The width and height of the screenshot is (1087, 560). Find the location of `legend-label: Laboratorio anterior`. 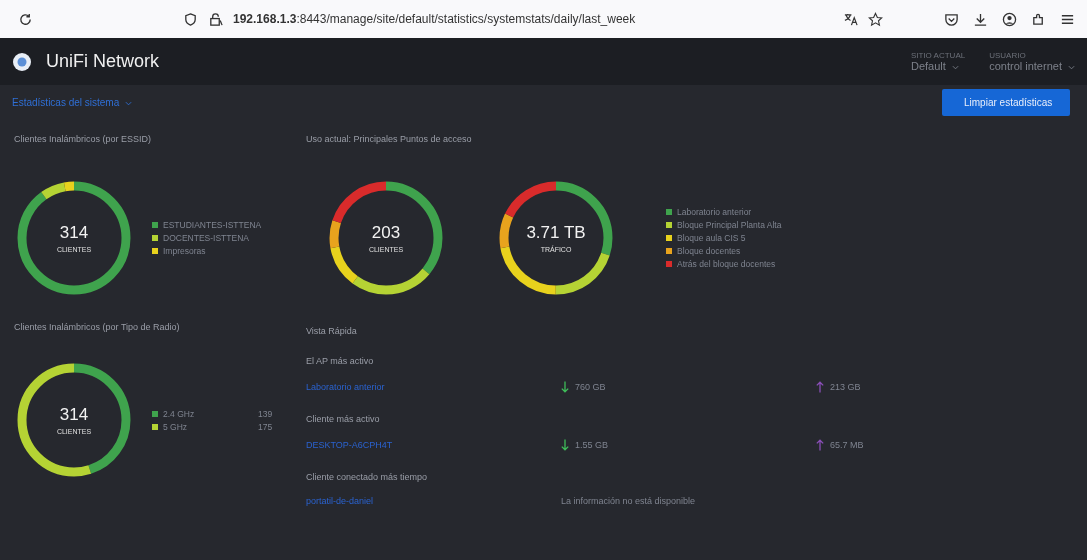

legend-label: Laboratorio anterior is located at coordinates (714, 212).